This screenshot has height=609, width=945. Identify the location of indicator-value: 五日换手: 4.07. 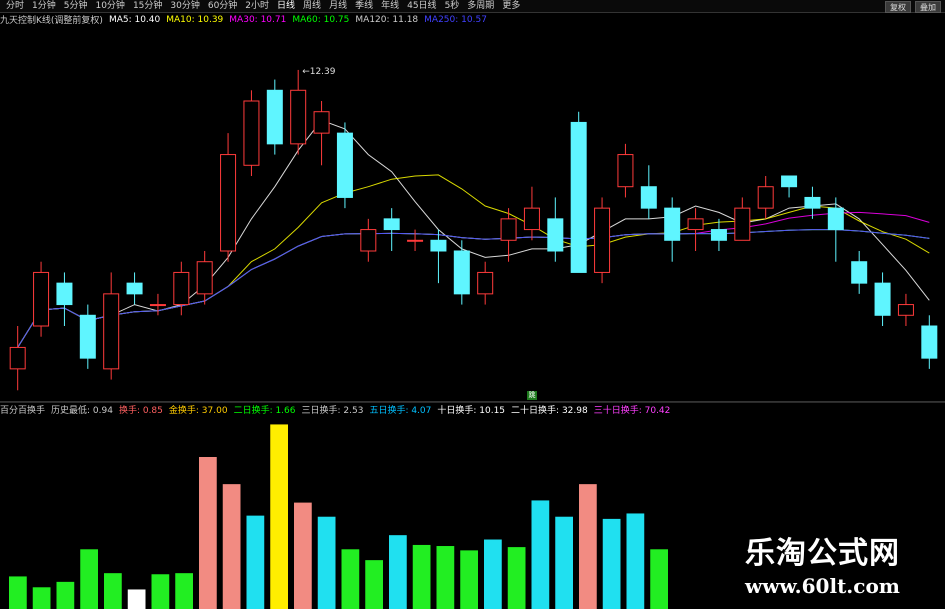
(400, 410).